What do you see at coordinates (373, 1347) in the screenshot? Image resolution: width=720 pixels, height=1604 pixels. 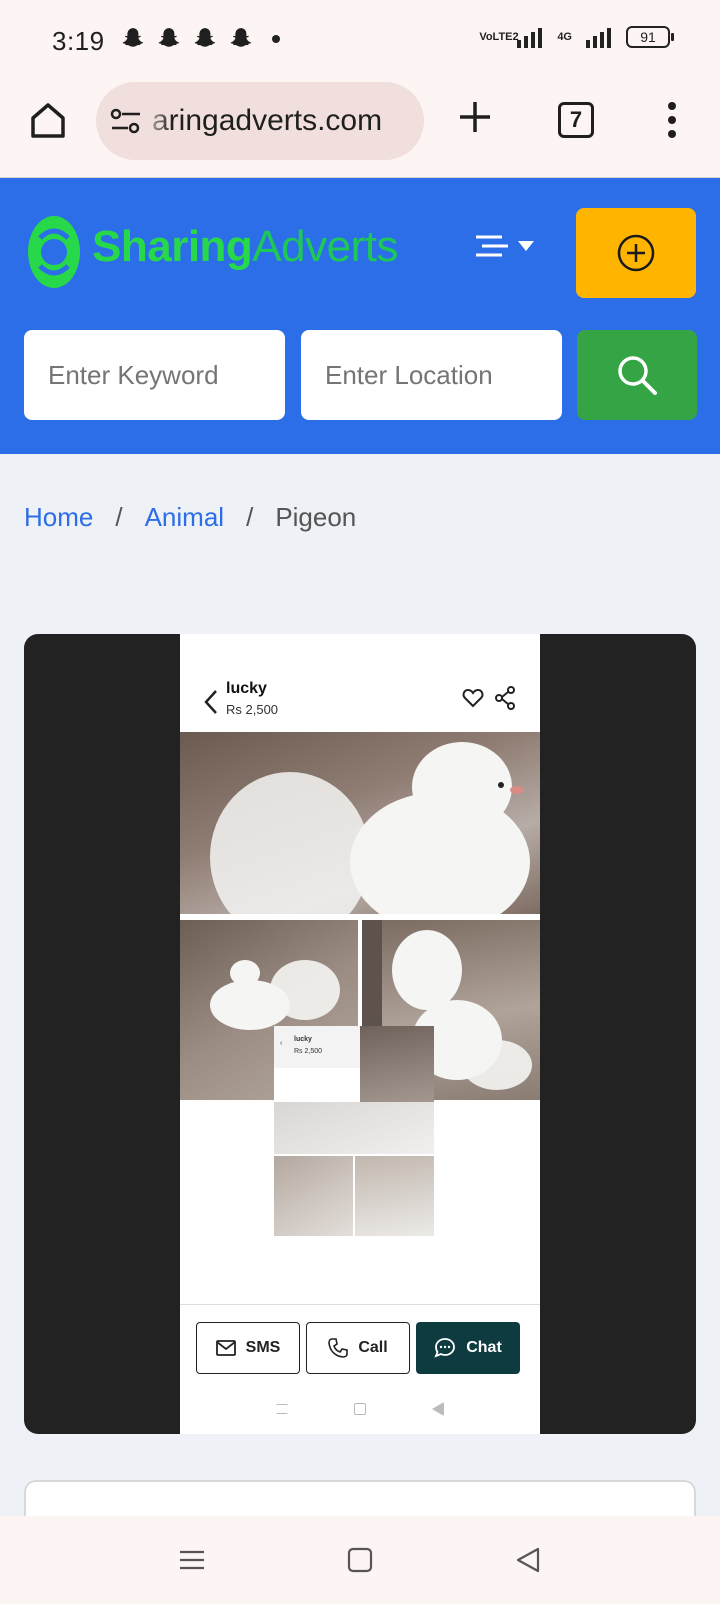 I see `call-label: Call` at bounding box center [373, 1347].